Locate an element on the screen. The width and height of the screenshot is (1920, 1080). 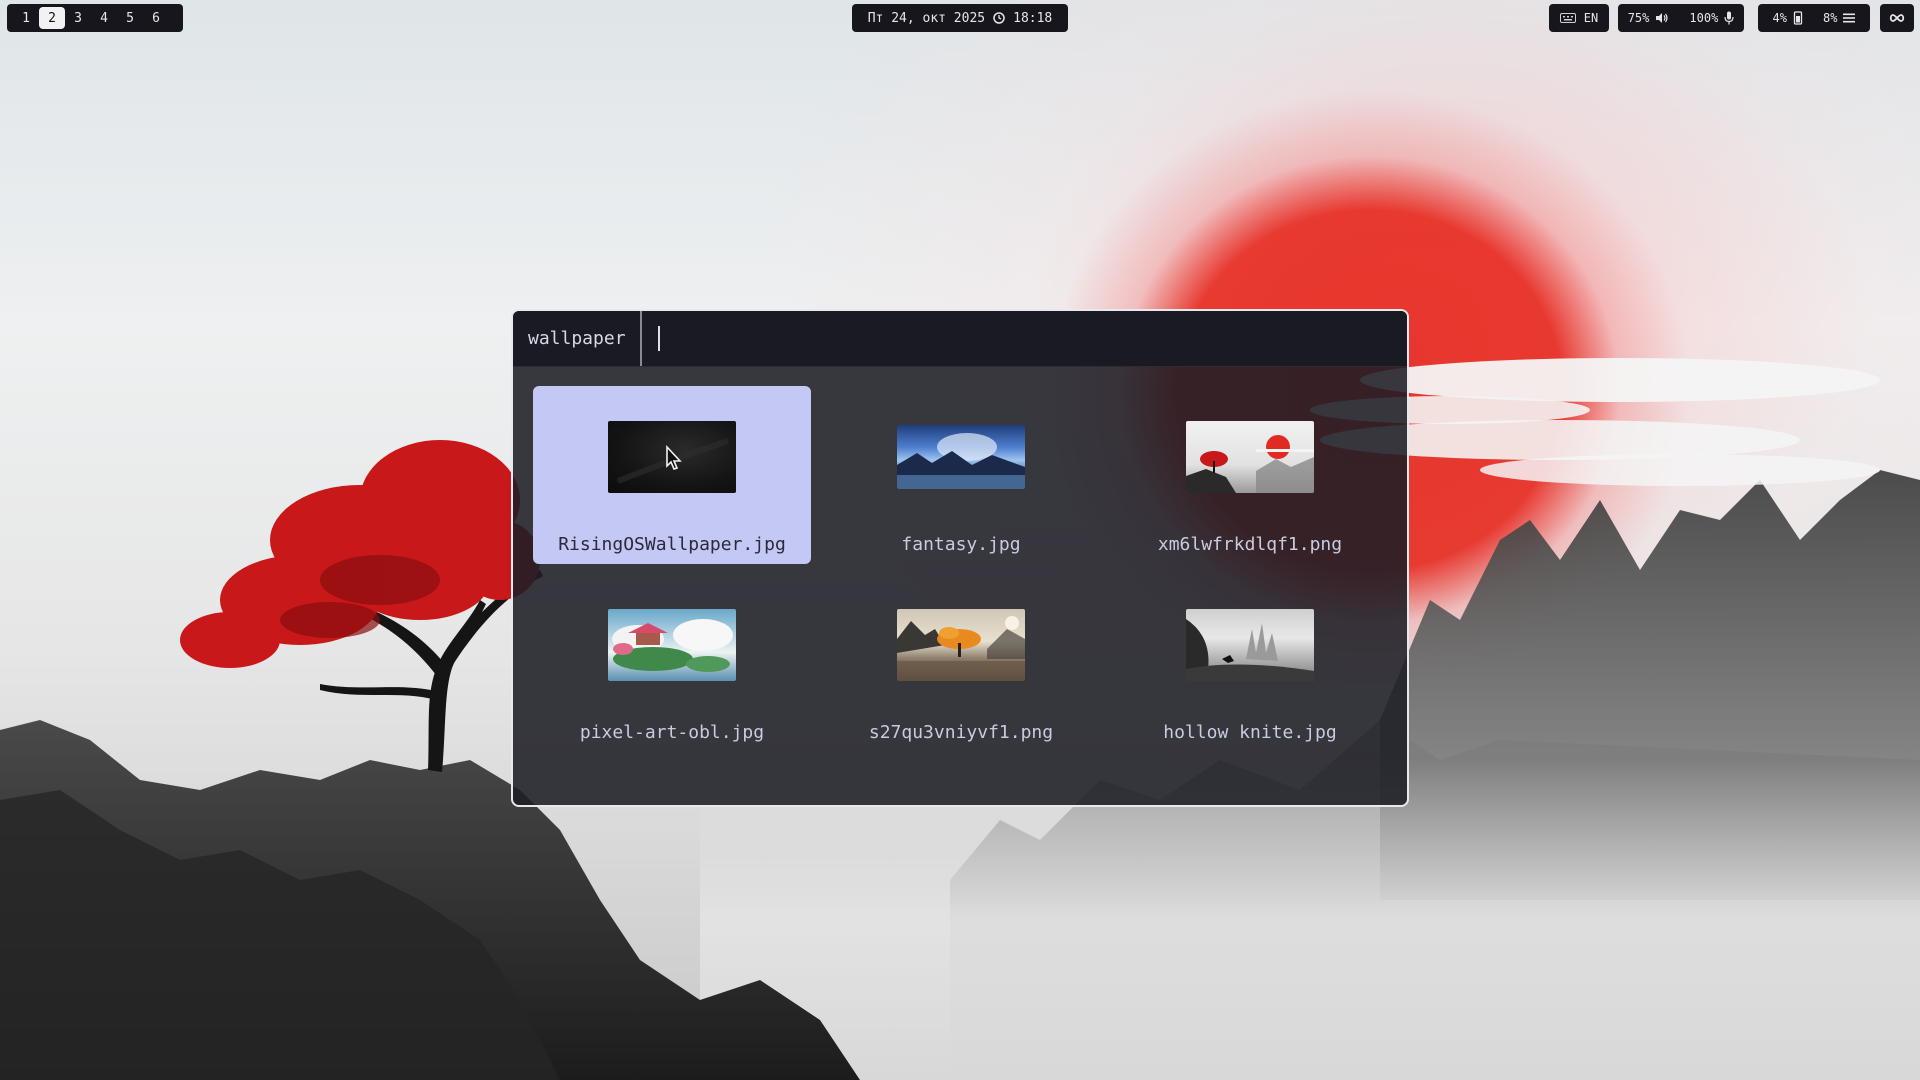
wallpaper-item-pixel-art: pixel-art-obl.jpg is located at coordinates (672, 663).